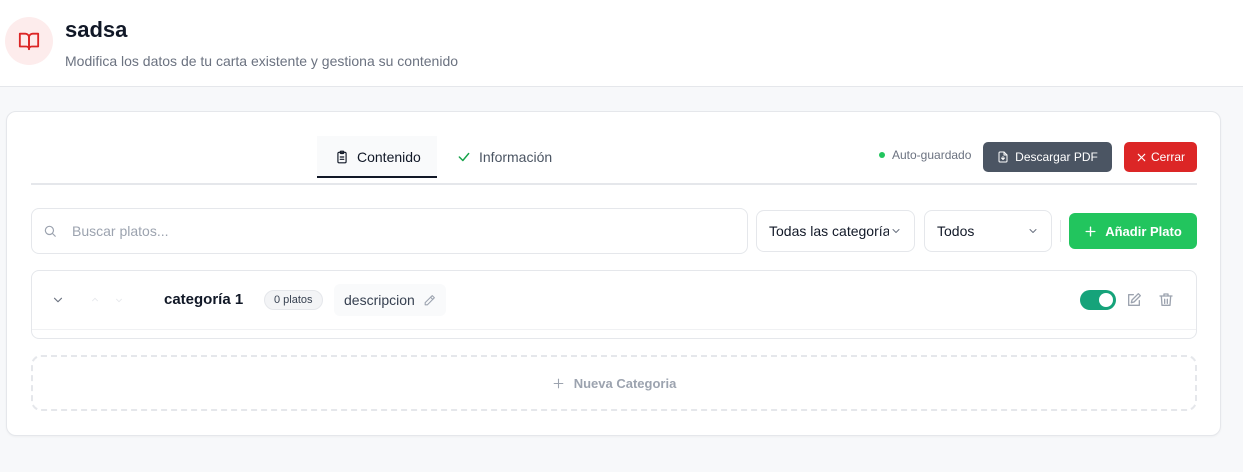 The height and width of the screenshot is (472, 1243). Describe the element at coordinates (429, 300) in the screenshot. I see `pencil-icon` at that location.